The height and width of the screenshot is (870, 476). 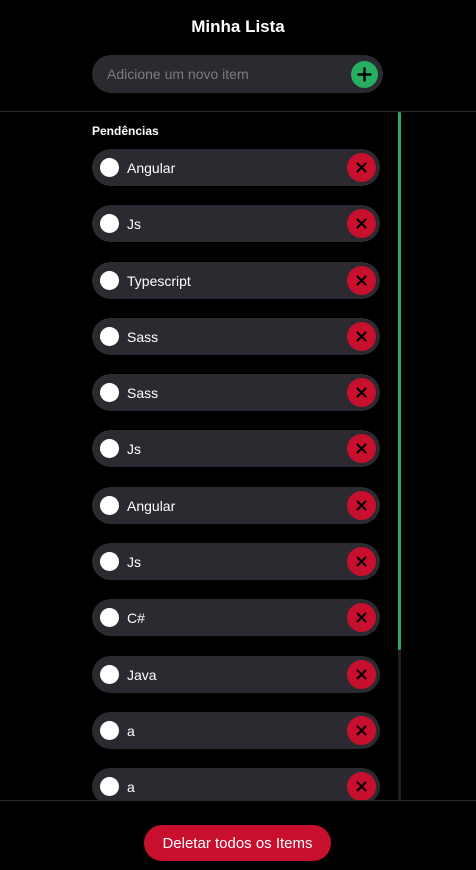 I want to click on add-item-button, so click(x=364, y=74).